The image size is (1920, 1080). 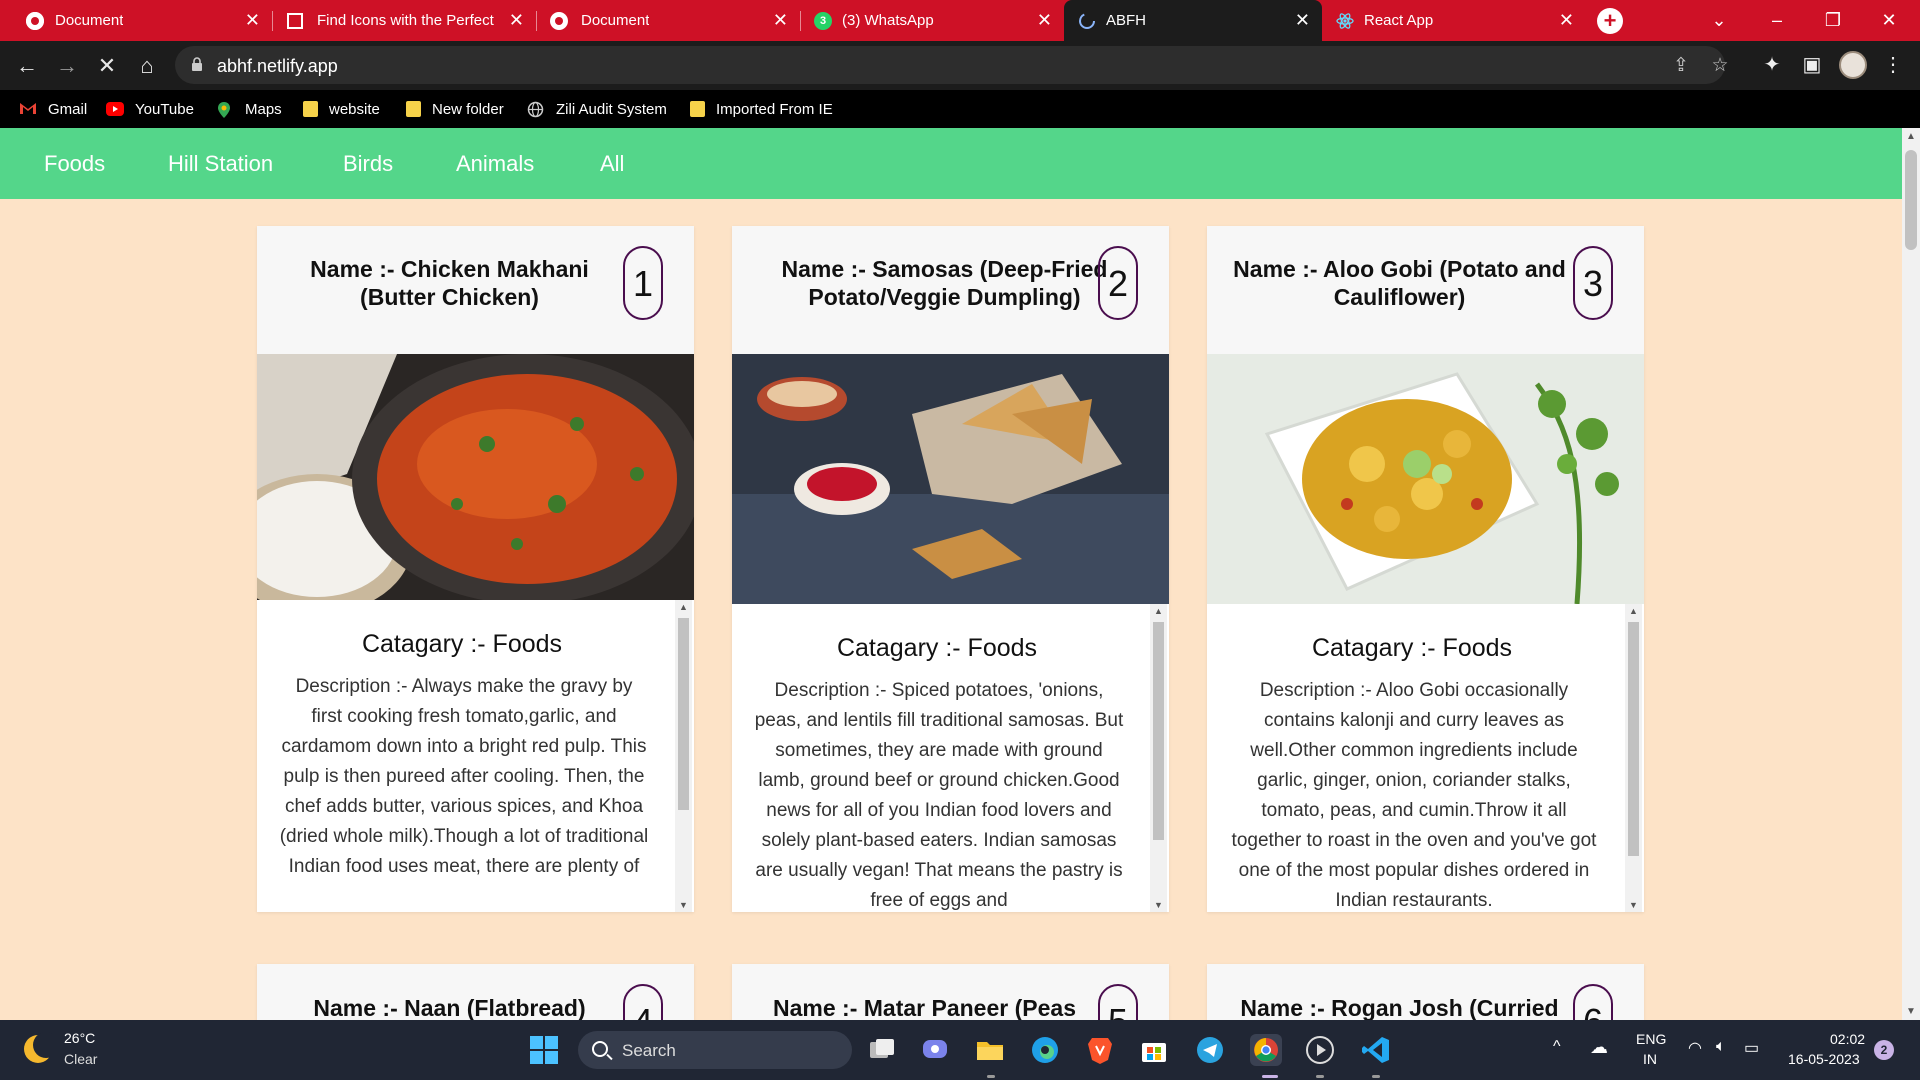 What do you see at coordinates (1045, 1050) in the screenshot?
I see `edge-browser-icon` at bounding box center [1045, 1050].